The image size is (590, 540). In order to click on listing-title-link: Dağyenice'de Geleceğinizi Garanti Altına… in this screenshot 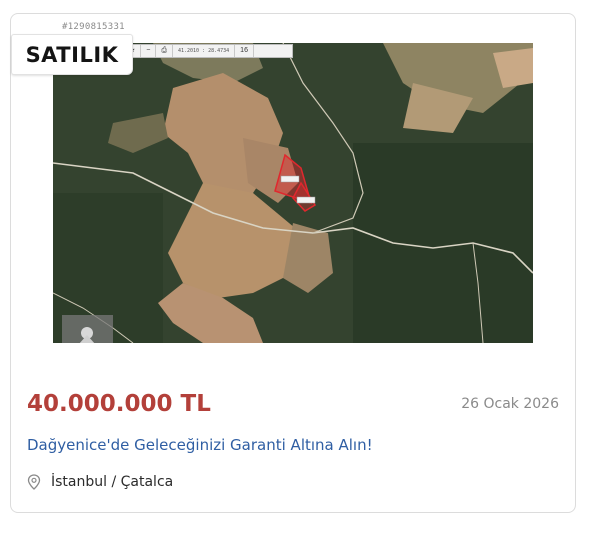, I will do `click(200, 445)`.